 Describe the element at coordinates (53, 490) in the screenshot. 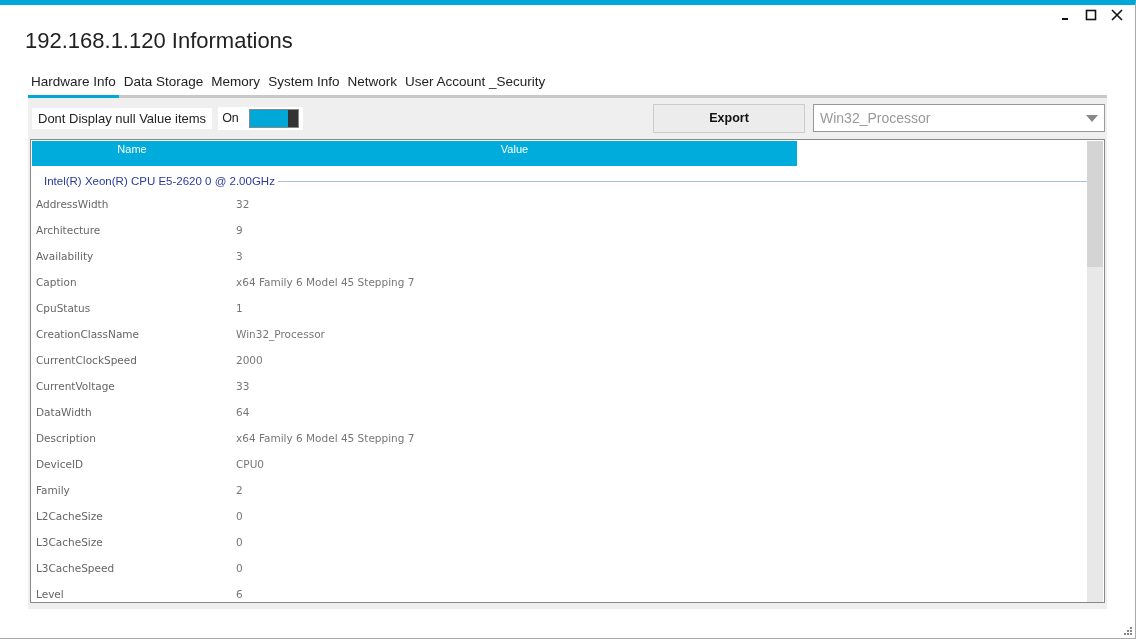

I see `property-name: Family` at that location.